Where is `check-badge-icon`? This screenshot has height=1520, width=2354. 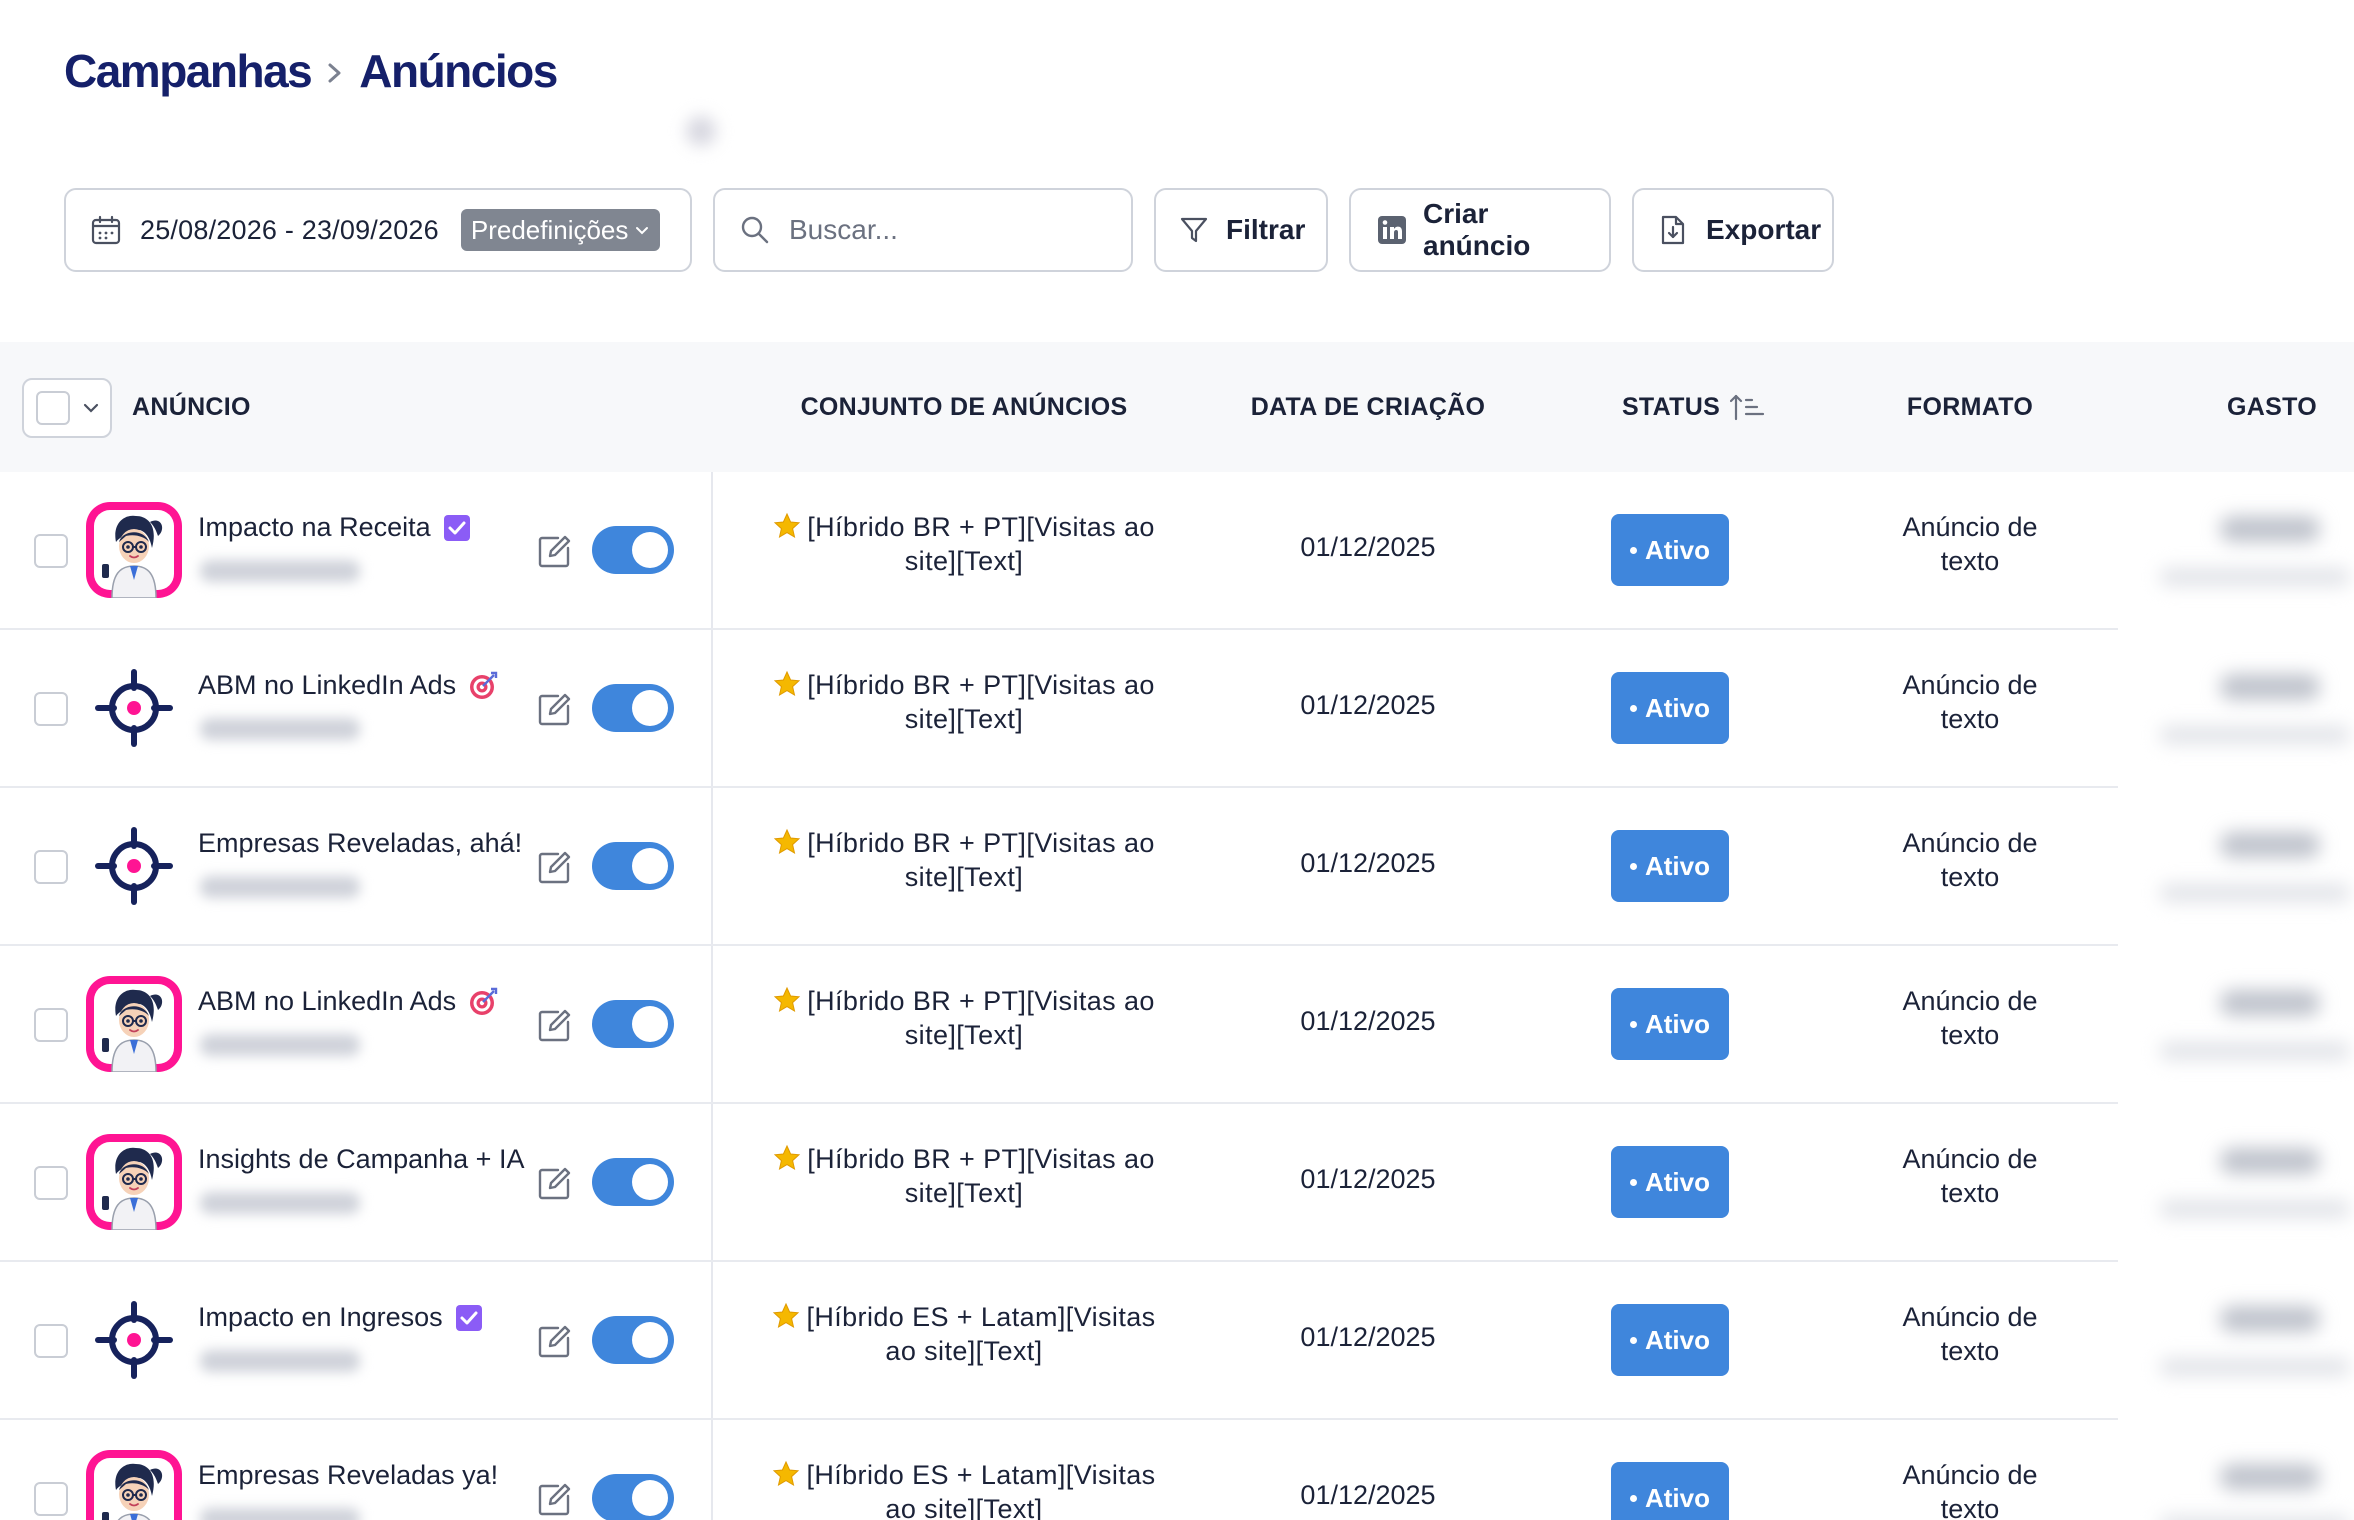
check-badge-icon is located at coordinates (456, 527).